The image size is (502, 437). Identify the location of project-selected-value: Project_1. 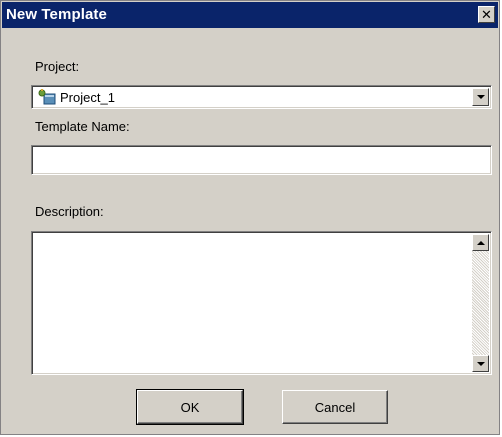
(87, 97).